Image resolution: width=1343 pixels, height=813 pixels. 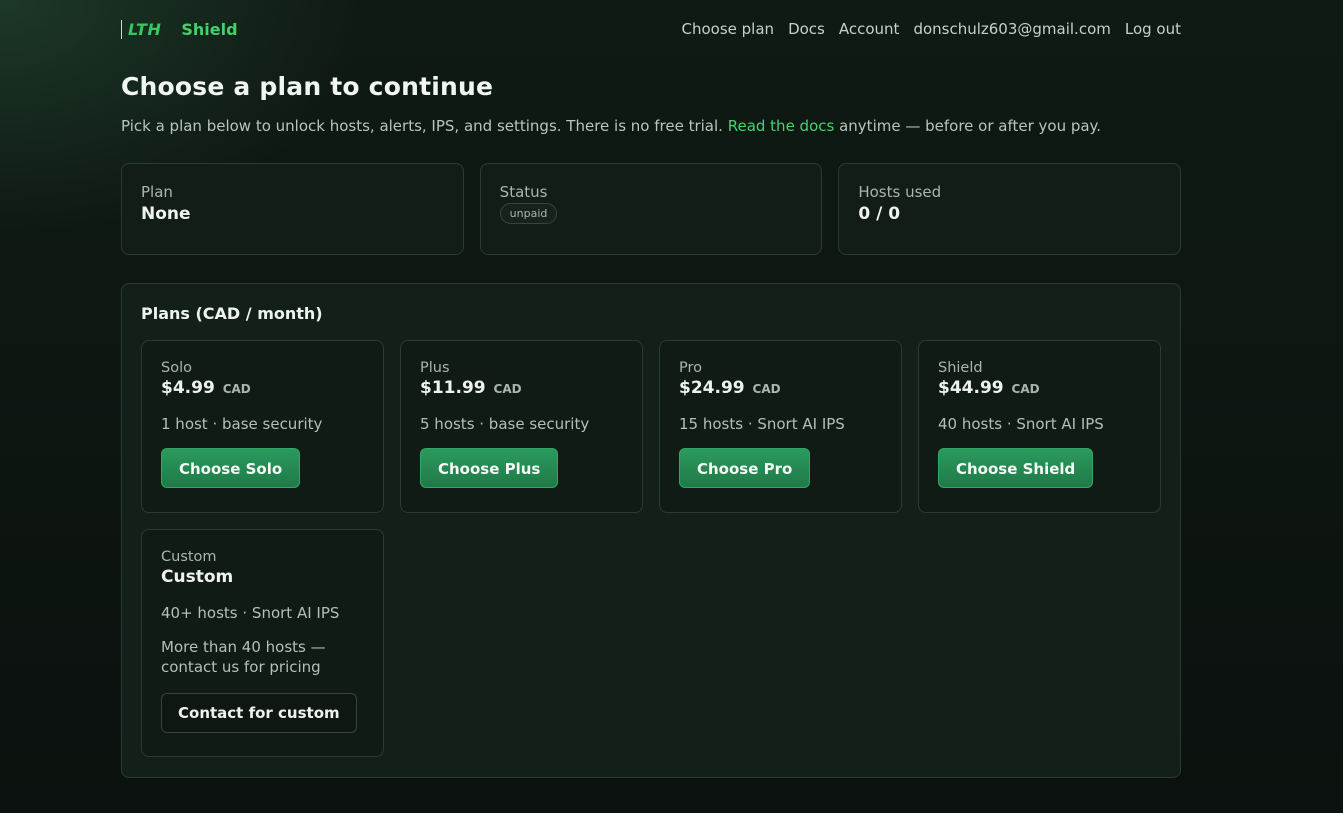 I want to click on stat-plan-value: None, so click(x=166, y=214).